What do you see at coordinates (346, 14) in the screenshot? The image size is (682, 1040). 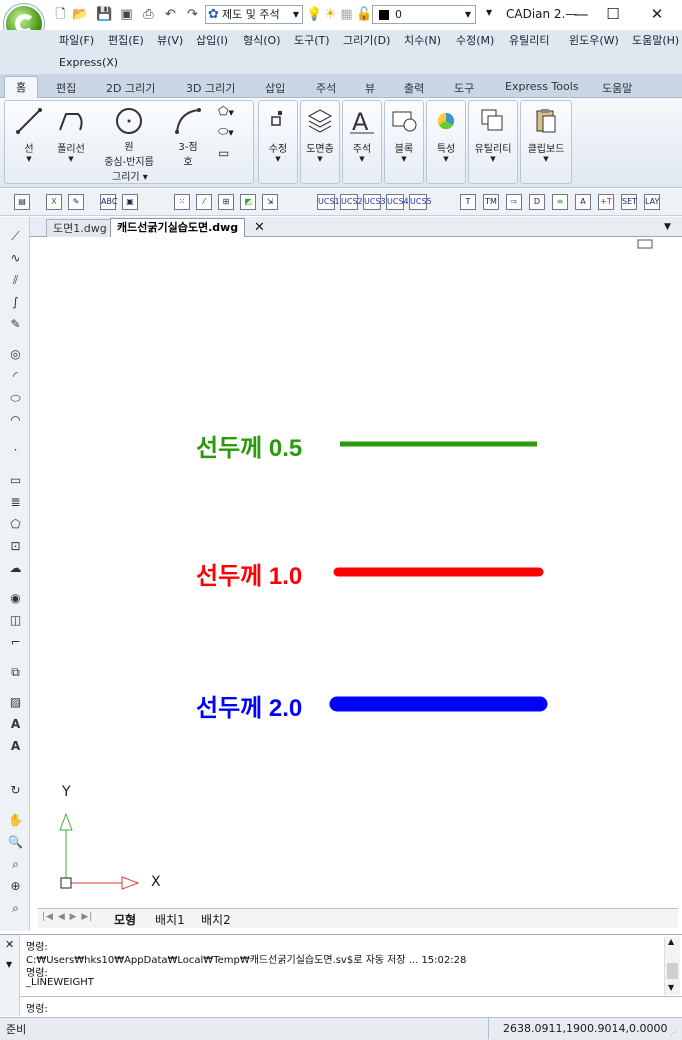 I see `layer-viewport-icon: ▦` at bounding box center [346, 14].